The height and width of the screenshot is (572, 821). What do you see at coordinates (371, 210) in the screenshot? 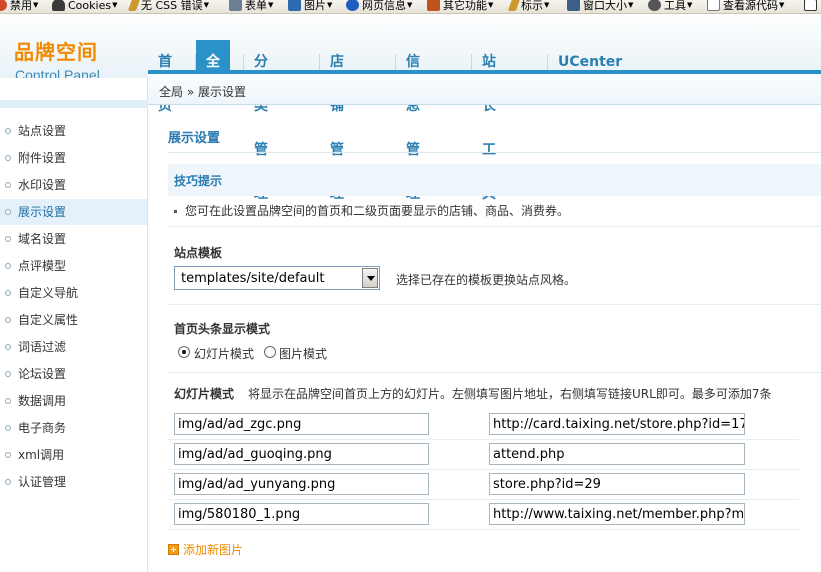
I see `tip-item: 您可在此设置品牌空间的首页和二级页面要显示的店铺、商品、消费券。` at bounding box center [371, 210].